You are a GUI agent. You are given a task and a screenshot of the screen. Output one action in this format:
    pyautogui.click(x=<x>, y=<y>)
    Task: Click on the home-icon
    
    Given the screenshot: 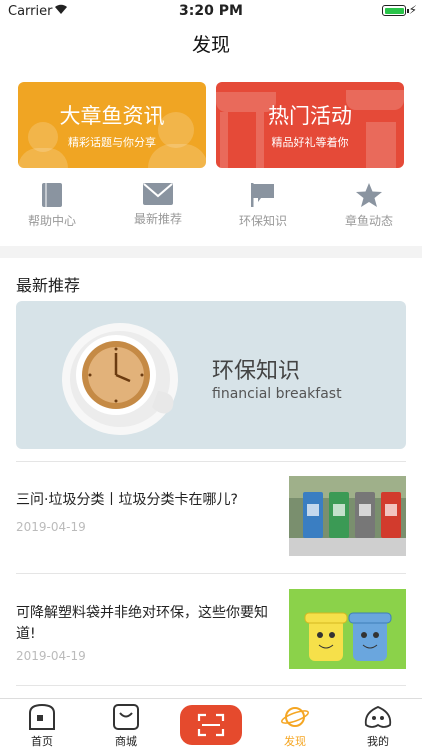 What is the action you would take?
    pyautogui.click(x=42, y=716)
    